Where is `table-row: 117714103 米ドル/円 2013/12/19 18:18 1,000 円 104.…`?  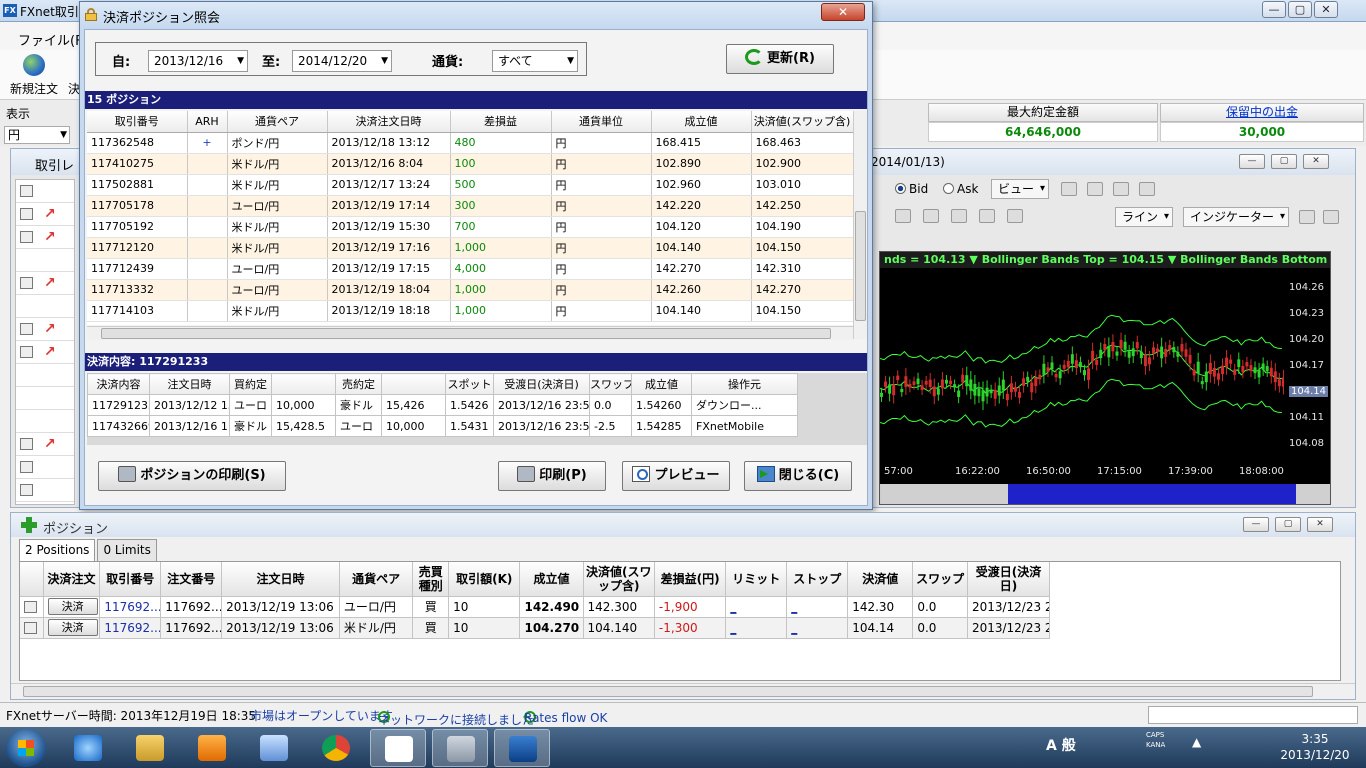
table-row: 117714103 米ドル/円 2013/12/19 18:18 1,000 円 104.… is located at coordinates (470, 311).